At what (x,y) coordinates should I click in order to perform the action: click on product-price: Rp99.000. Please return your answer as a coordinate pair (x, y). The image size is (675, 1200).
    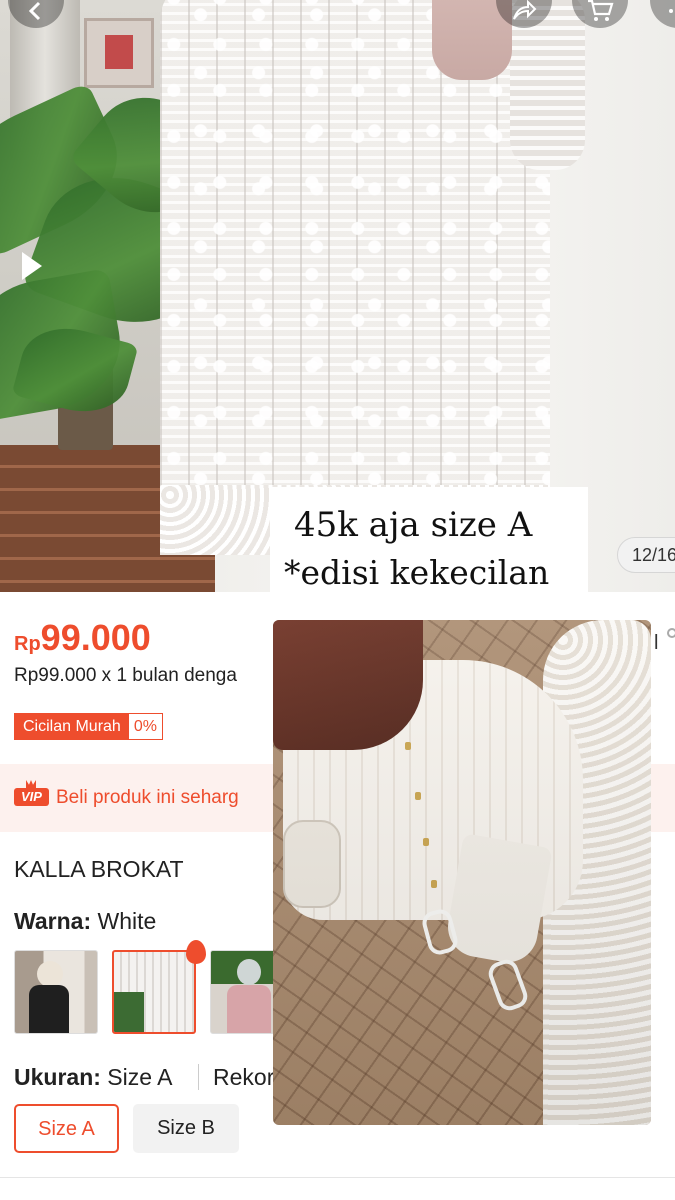
    Looking at the image, I should click on (82, 638).